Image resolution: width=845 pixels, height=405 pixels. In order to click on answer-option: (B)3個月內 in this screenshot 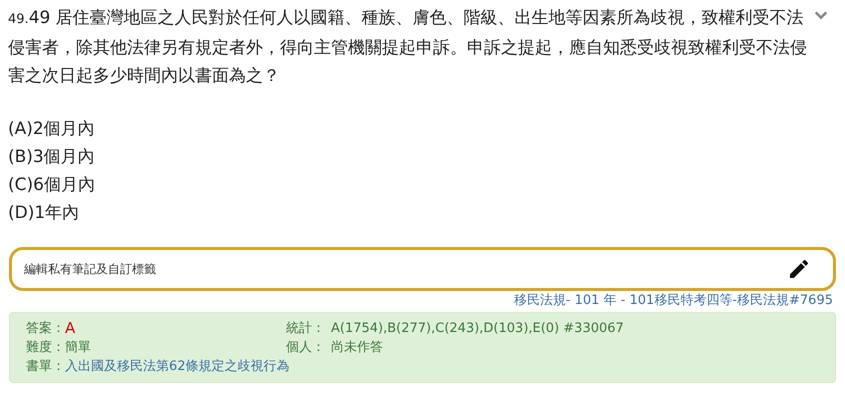, I will do `click(426, 157)`.